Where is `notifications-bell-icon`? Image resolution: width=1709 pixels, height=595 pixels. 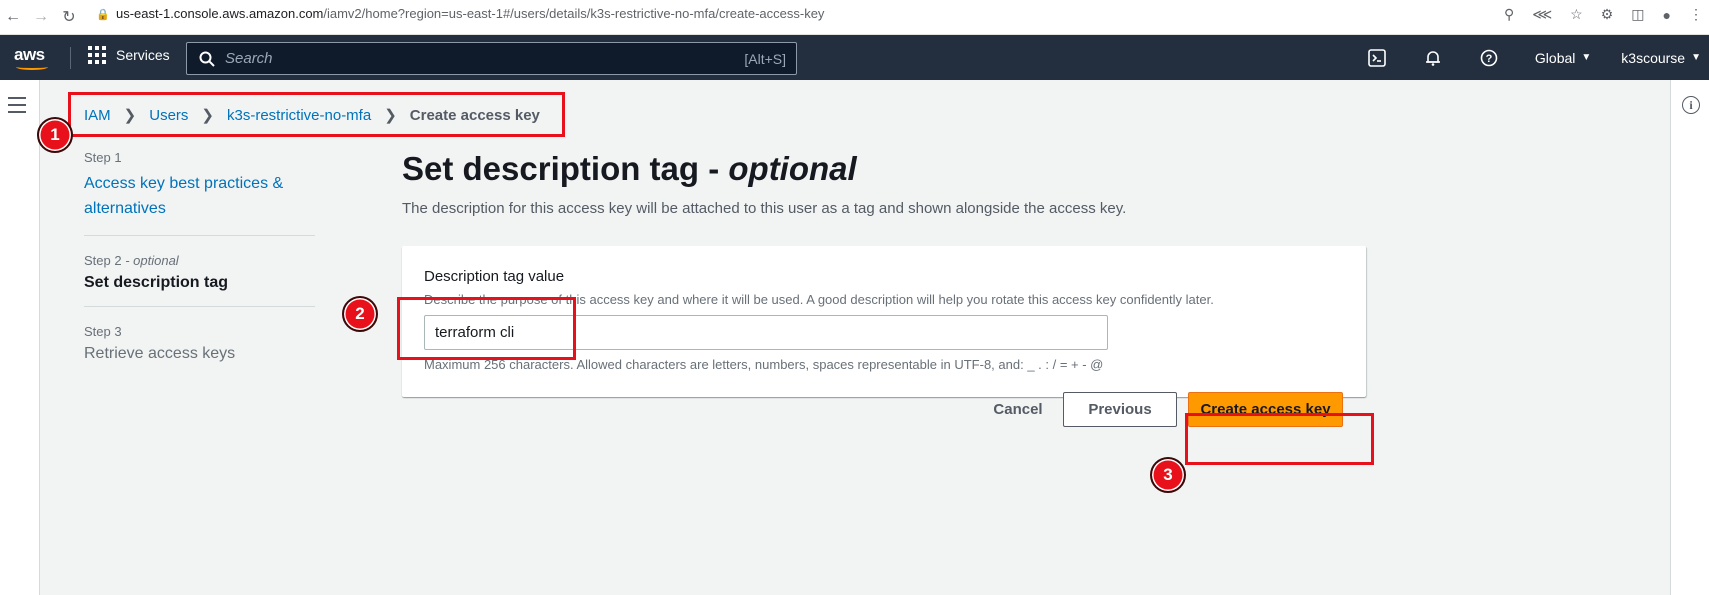
notifications-bell-icon is located at coordinates (1433, 58).